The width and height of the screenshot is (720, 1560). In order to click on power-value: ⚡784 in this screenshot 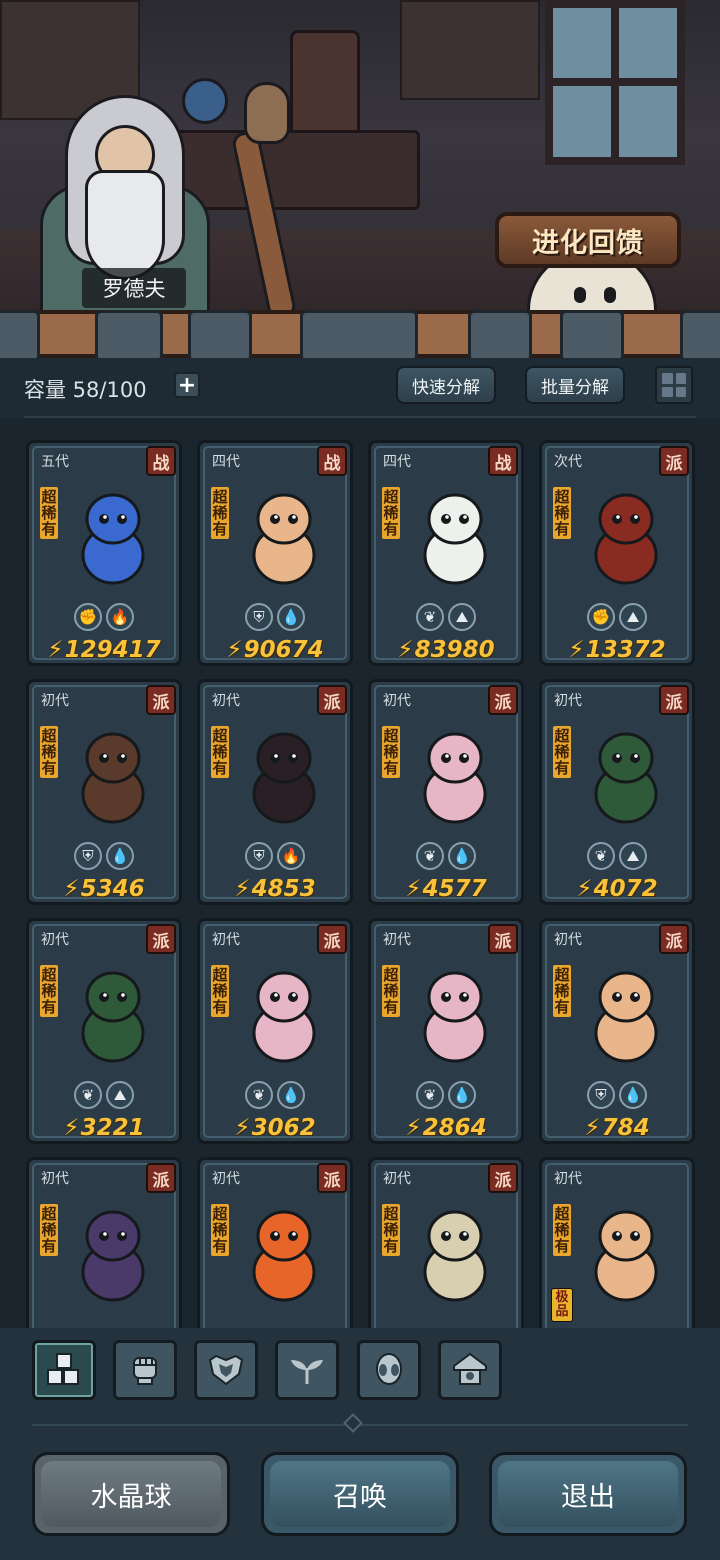, I will do `click(617, 1128)`.